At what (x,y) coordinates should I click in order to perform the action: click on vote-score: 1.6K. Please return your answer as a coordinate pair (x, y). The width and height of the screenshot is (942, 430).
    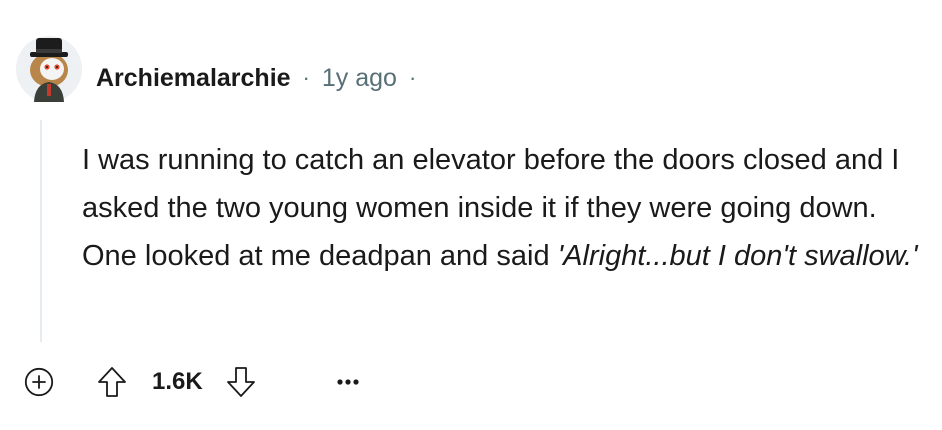
    Looking at the image, I should click on (177, 381).